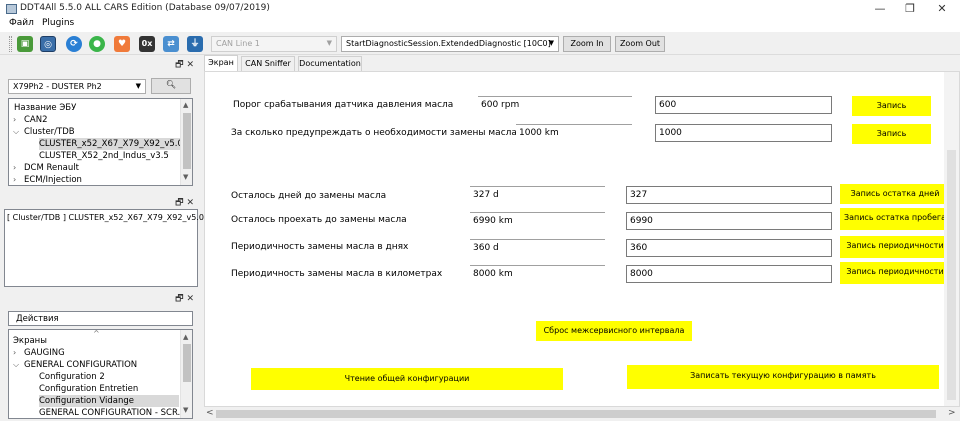 This screenshot has width=960, height=421. What do you see at coordinates (58, 23) in the screenshot?
I see `menu-plugins: Plugins` at bounding box center [58, 23].